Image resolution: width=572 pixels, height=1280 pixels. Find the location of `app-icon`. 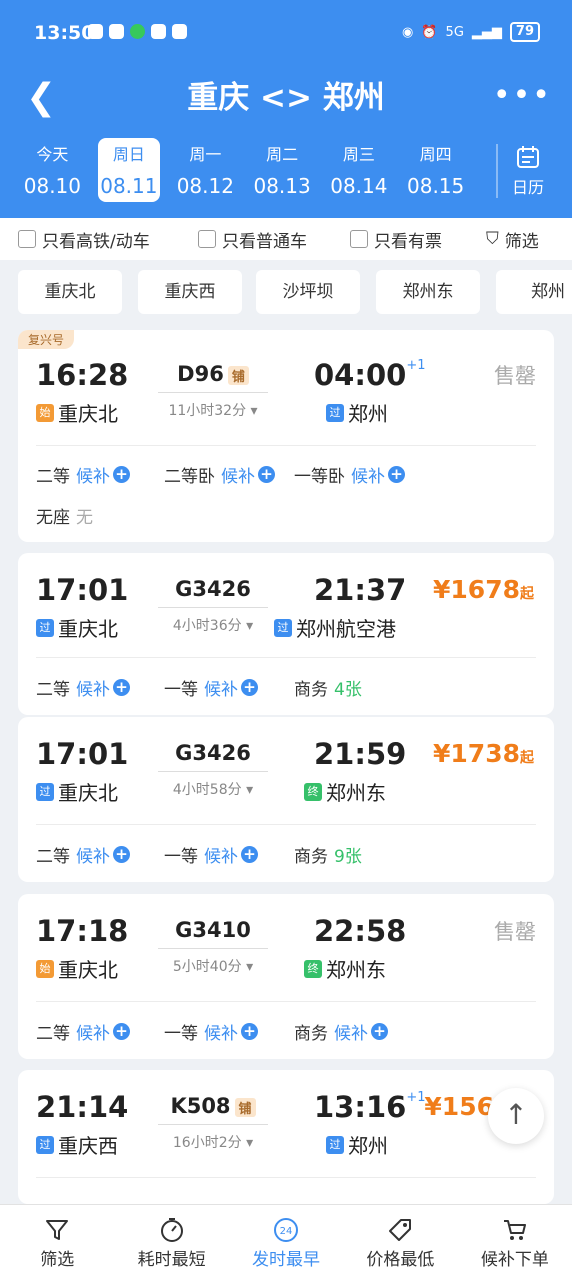

app-icon is located at coordinates (179, 31).